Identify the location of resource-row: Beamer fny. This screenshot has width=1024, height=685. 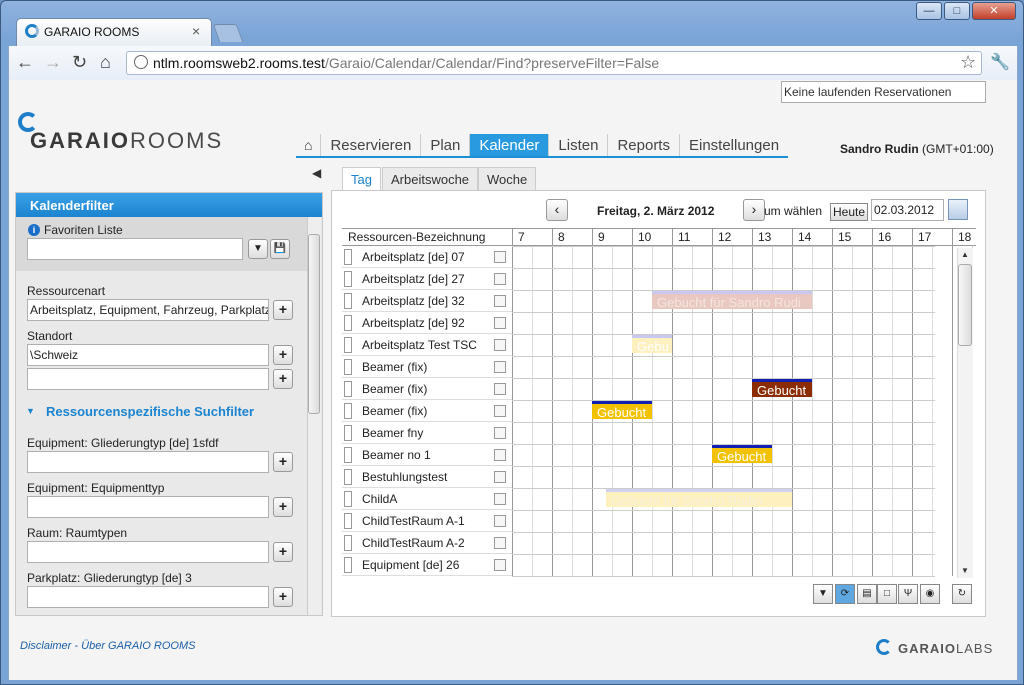
(427, 433).